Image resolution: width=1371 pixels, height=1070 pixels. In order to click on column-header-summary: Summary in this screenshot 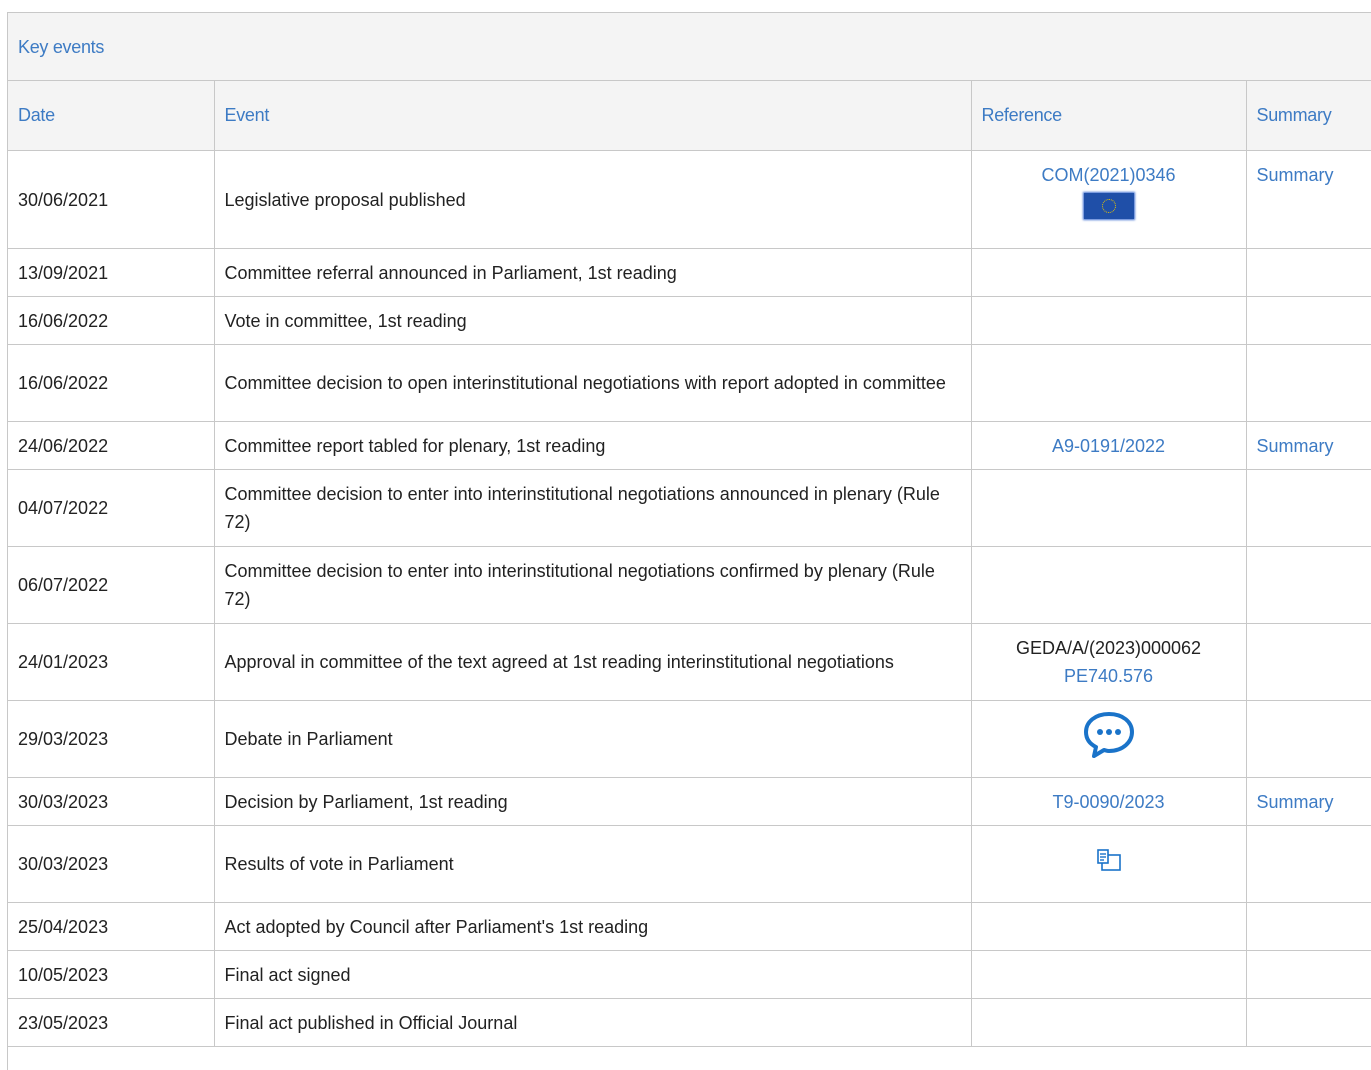, I will do `click(1308, 116)`.